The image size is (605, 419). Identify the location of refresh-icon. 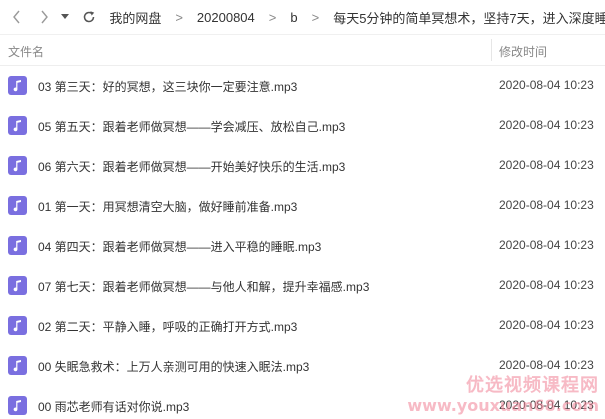
(88, 17).